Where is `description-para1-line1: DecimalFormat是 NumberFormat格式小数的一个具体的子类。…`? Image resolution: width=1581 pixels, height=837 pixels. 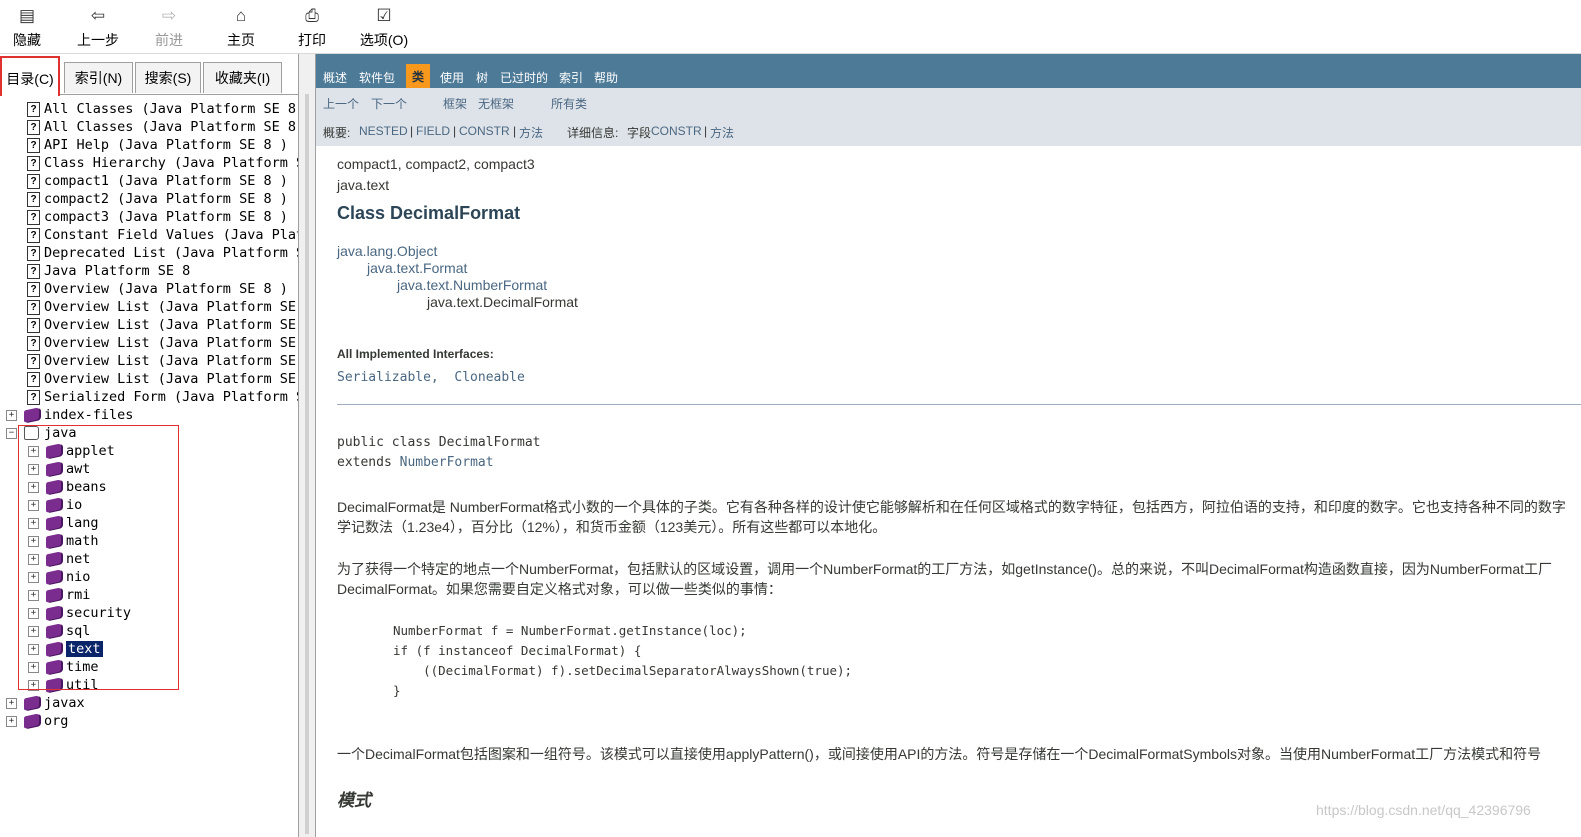
description-para1-line1: DecimalFormat是 NumberFormat格式小数的一个具体的子类。… is located at coordinates (951, 507).